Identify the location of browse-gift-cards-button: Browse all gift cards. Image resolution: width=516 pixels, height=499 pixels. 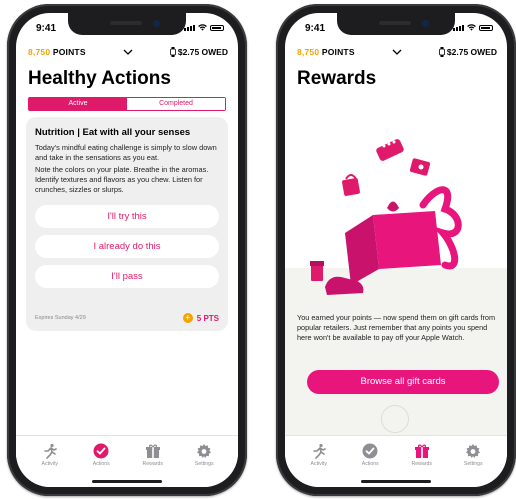
(403, 382).